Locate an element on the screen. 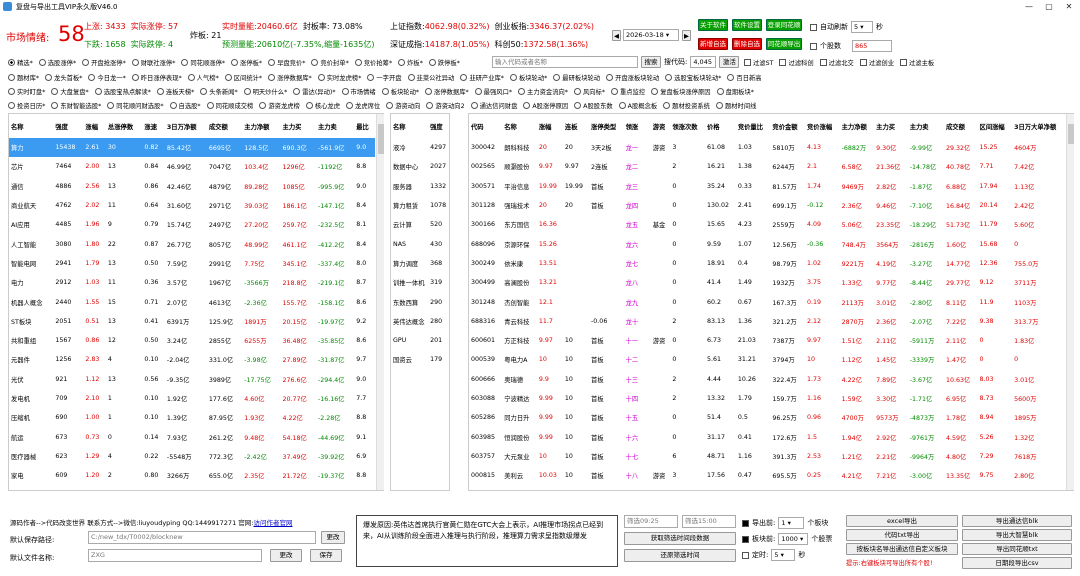 The height and width of the screenshot is (576, 1080). option-row2-7: 实时龙虎榜* is located at coordinates (339, 77).